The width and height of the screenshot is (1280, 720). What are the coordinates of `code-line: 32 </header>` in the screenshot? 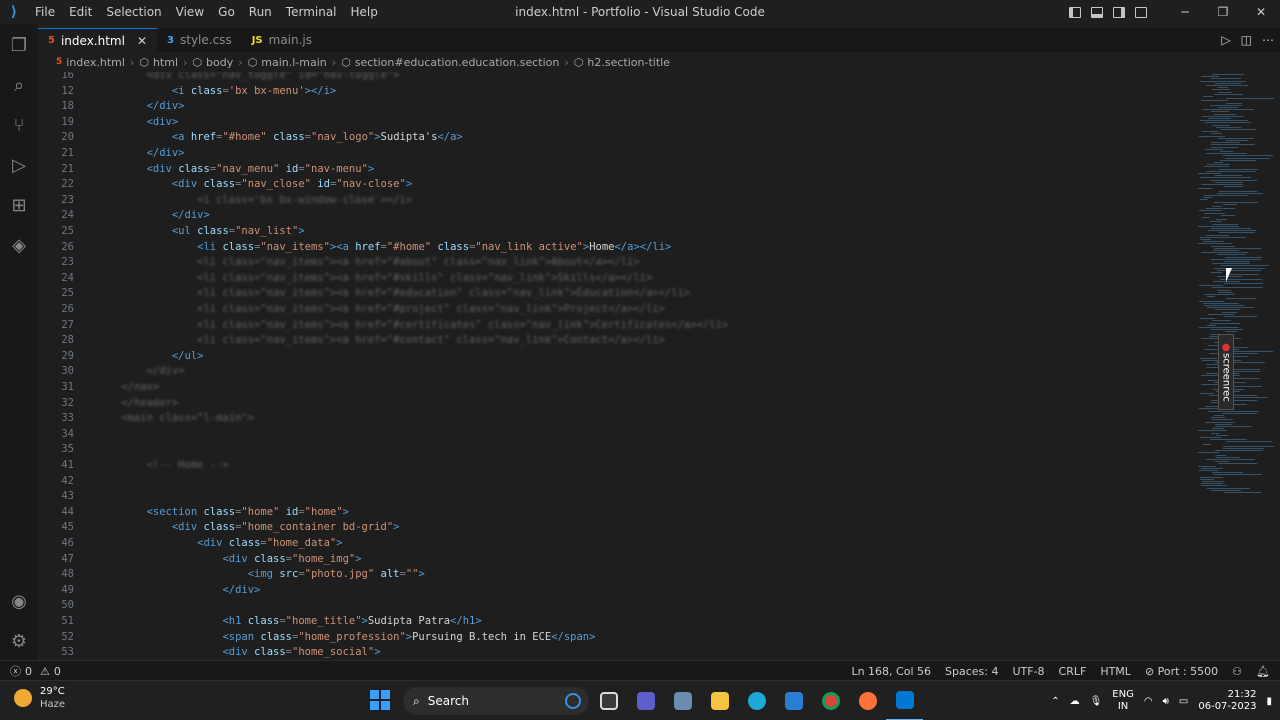 It's located at (616, 403).